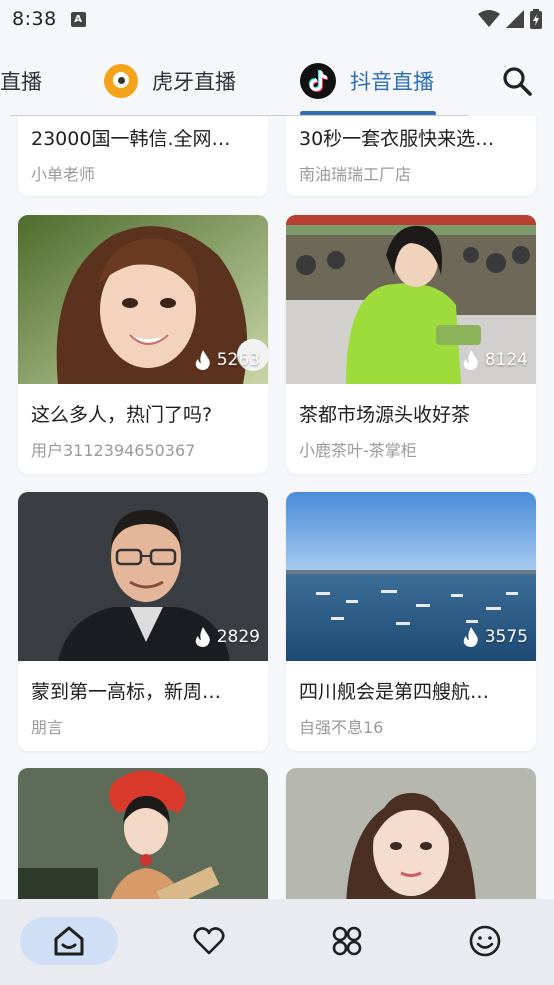 The width and height of the screenshot is (554, 985). Describe the element at coordinates (238, 360) in the screenshot. I see `heat-count: 5263` at that location.